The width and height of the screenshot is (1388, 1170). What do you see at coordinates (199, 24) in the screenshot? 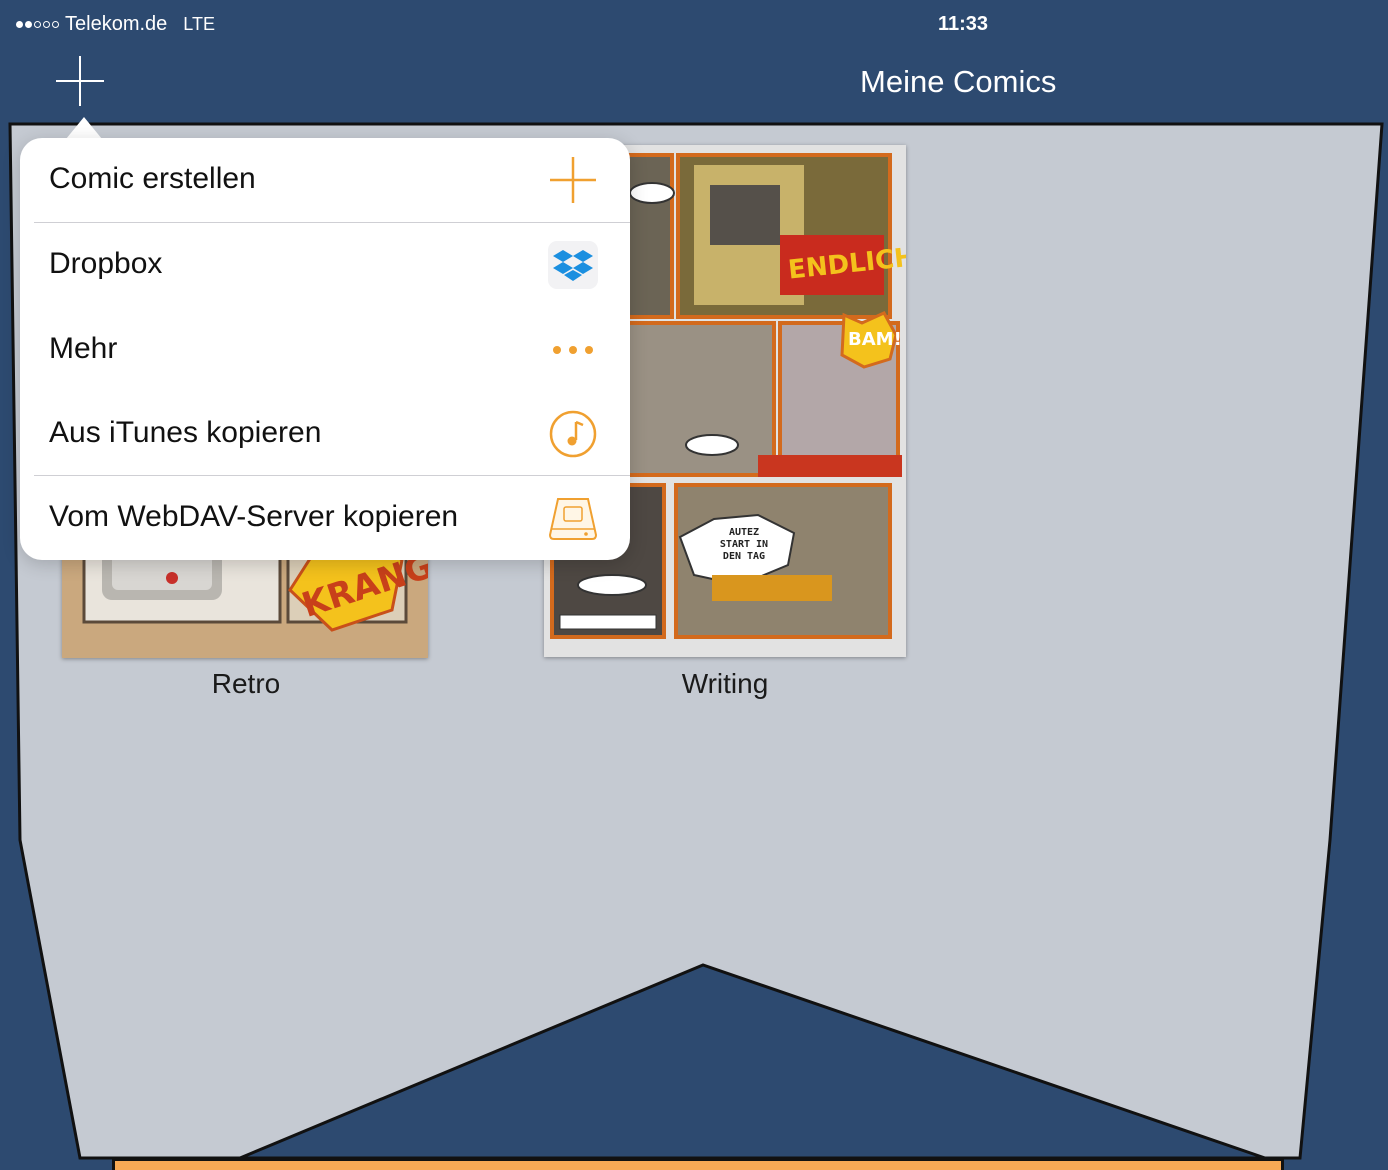
I see `network-type: LTE` at bounding box center [199, 24].